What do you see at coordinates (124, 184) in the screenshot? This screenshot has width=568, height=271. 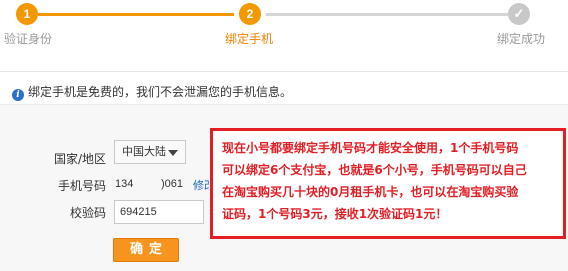 I see `phone-number-prefix: 134` at bounding box center [124, 184].